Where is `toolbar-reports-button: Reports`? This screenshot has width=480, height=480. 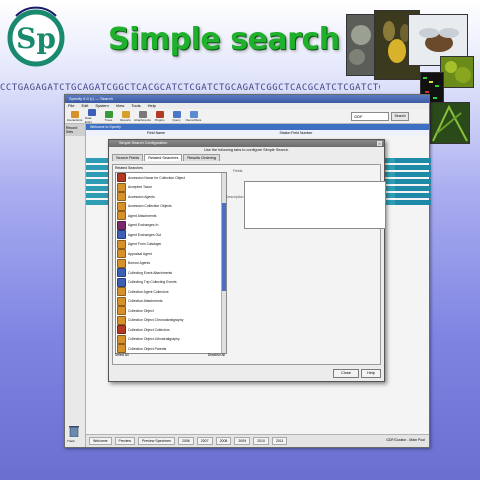
toolbar-reports-button: Reports is located at coordinates (125, 116).